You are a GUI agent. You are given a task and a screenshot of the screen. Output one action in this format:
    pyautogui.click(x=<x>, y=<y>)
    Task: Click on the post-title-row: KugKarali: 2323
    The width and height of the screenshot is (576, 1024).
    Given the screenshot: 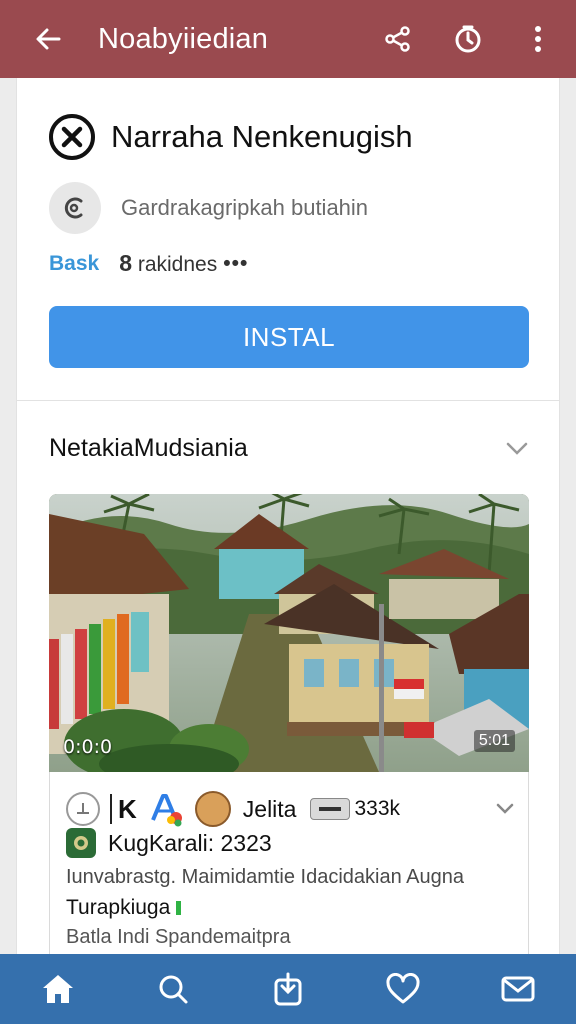 What is the action you would take?
    pyautogui.click(x=169, y=843)
    